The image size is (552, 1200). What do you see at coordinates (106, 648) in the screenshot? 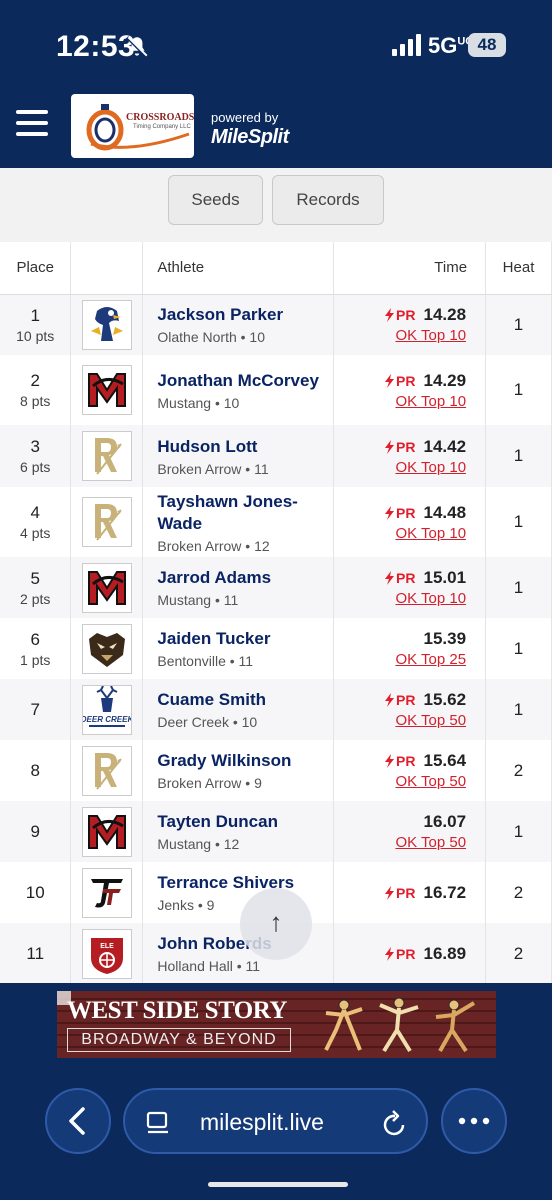
I see `team-logo-tiger-icon` at bounding box center [106, 648].